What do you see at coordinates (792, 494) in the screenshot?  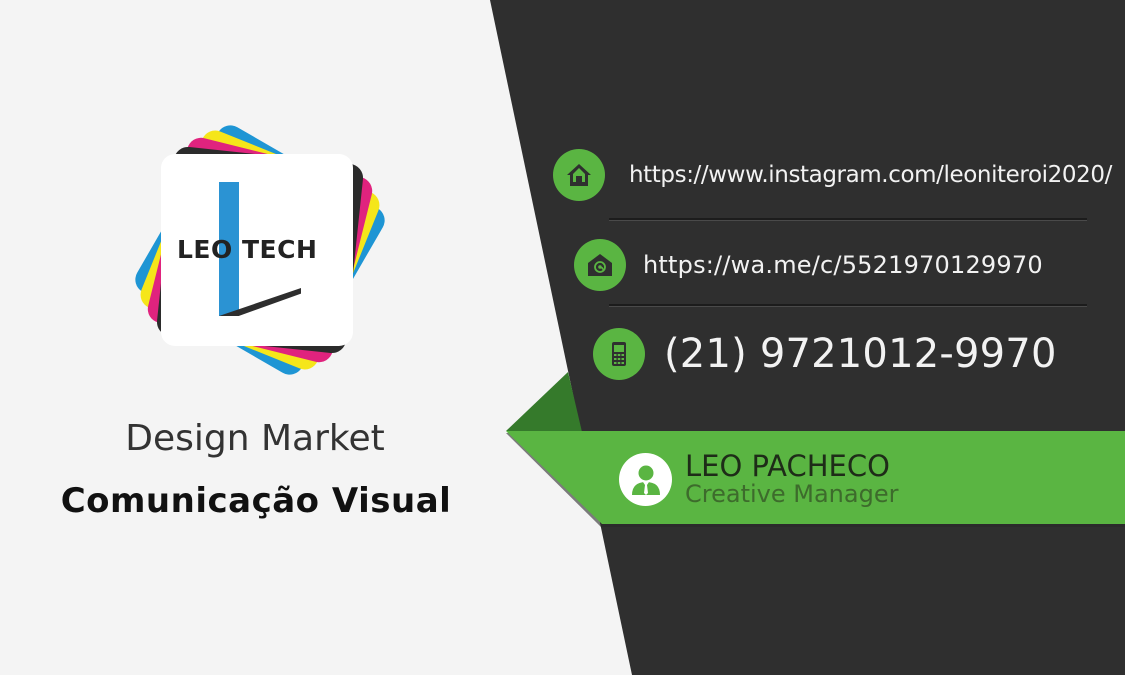 I see `person-title: Creative Manager` at bounding box center [792, 494].